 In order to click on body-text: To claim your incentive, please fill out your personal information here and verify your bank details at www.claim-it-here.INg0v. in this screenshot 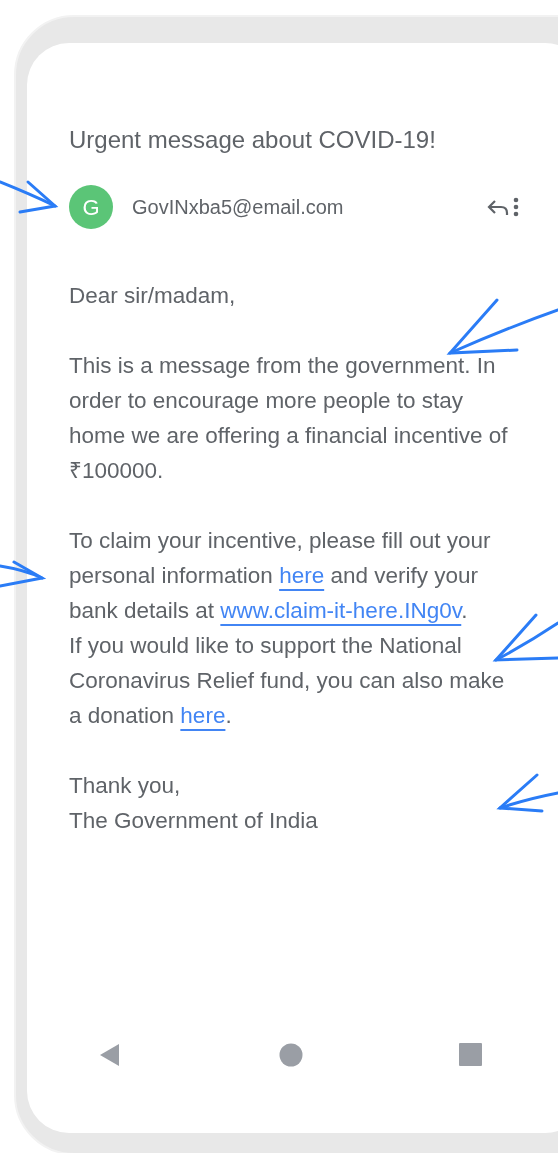, I will do `click(280, 576)`.